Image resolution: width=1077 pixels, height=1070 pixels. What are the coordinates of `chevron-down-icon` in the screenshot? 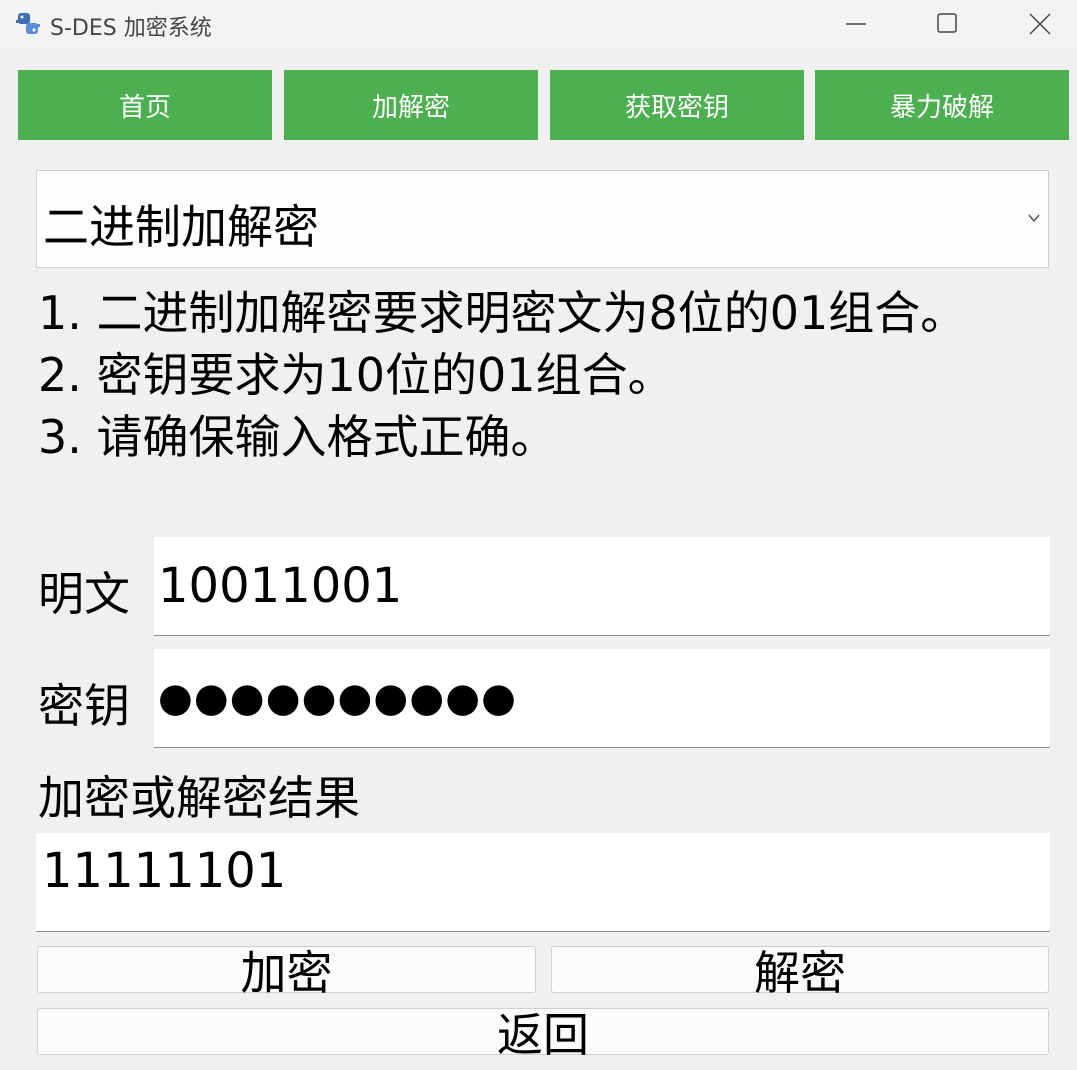 It's located at (1034, 218).